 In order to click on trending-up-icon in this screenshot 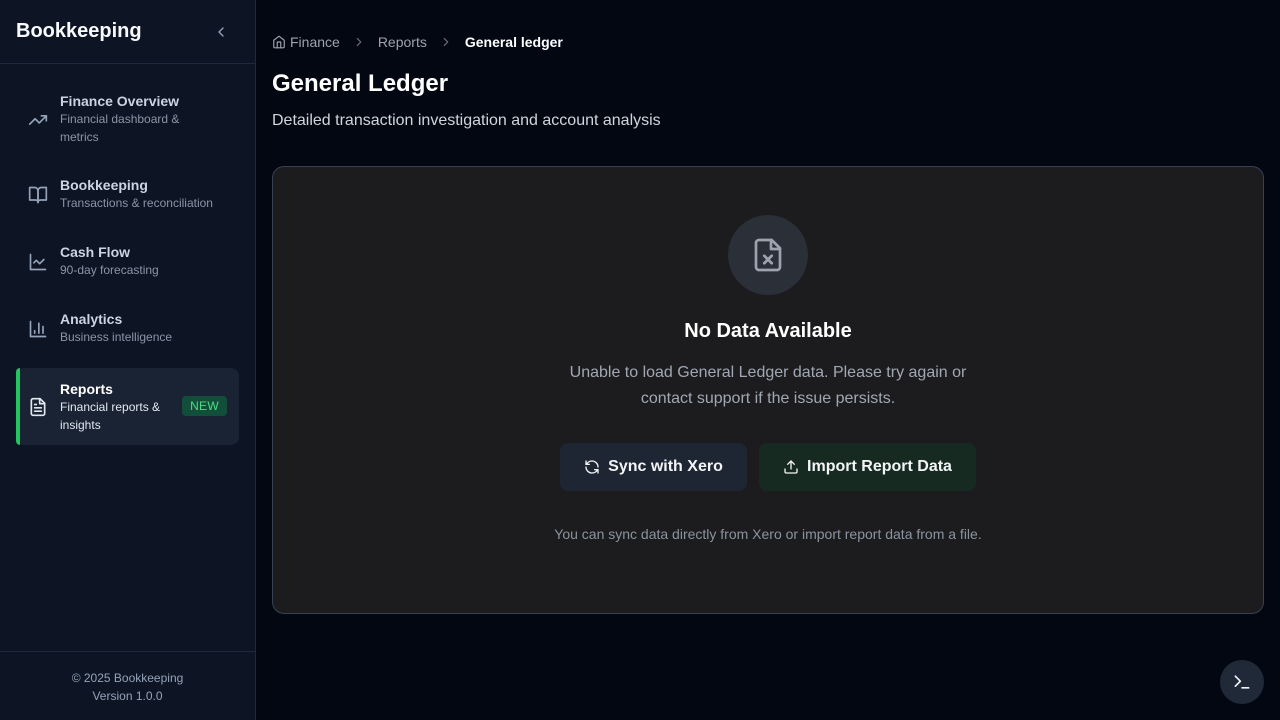, I will do `click(38, 120)`.